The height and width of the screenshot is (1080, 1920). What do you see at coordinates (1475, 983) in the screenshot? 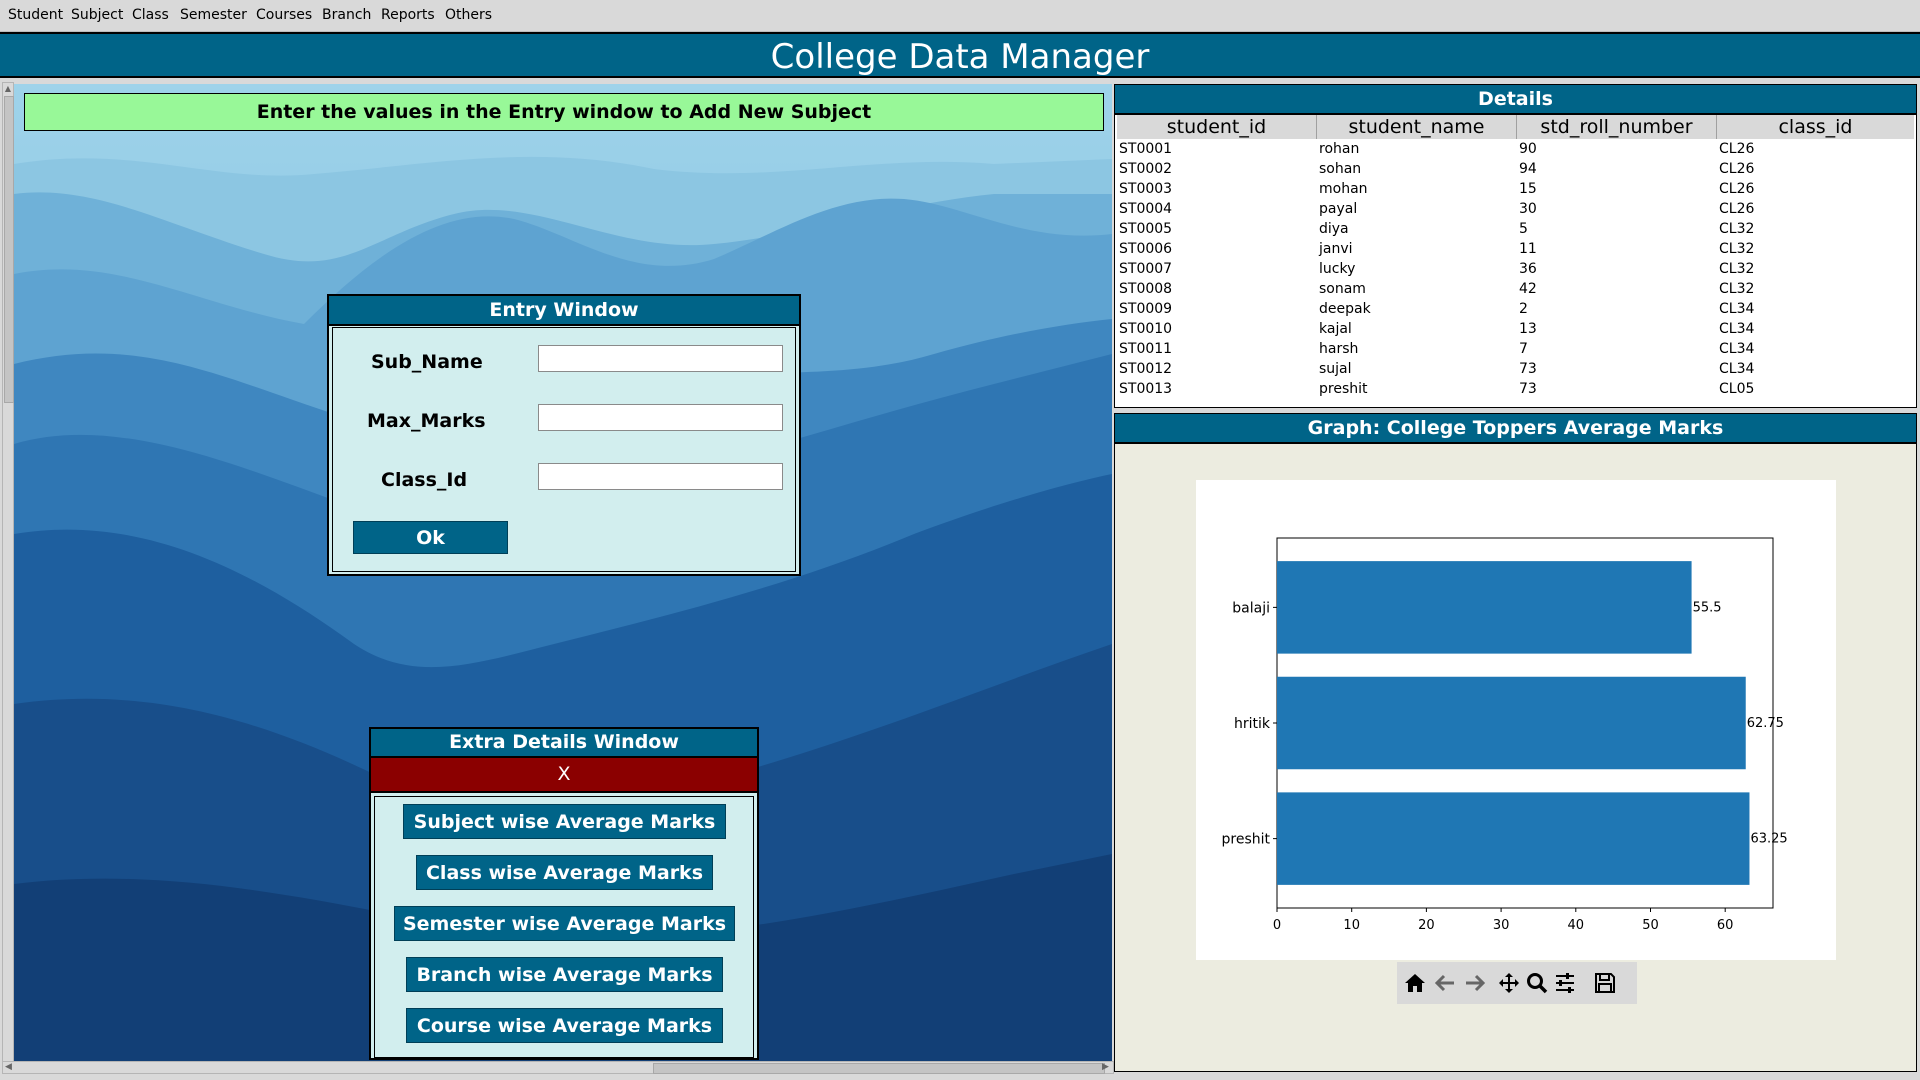
I see `forward-arrow-icon` at bounding box center [1475, 983].